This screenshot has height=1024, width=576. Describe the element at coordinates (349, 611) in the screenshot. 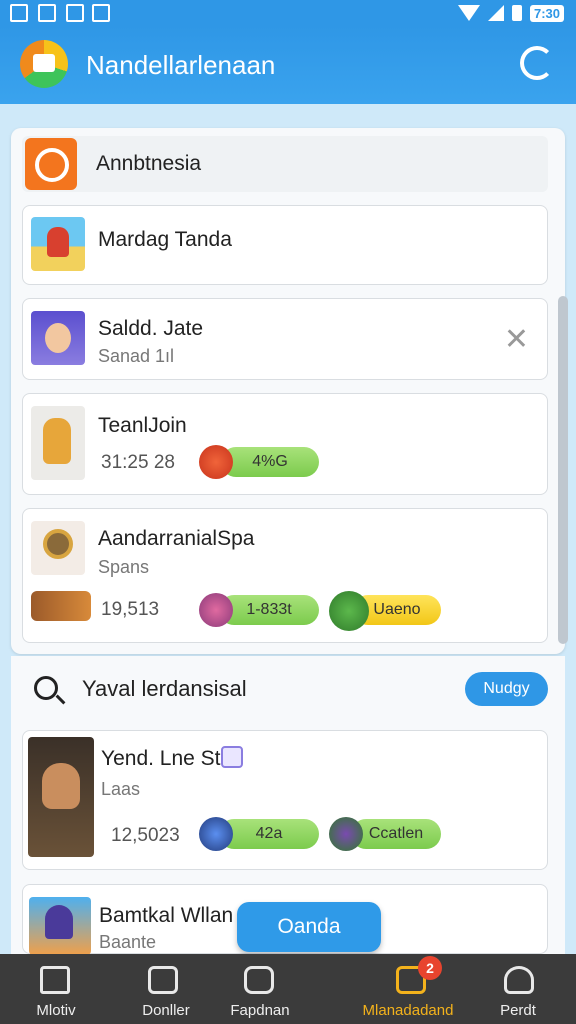

I see `plant-icon` at that location.